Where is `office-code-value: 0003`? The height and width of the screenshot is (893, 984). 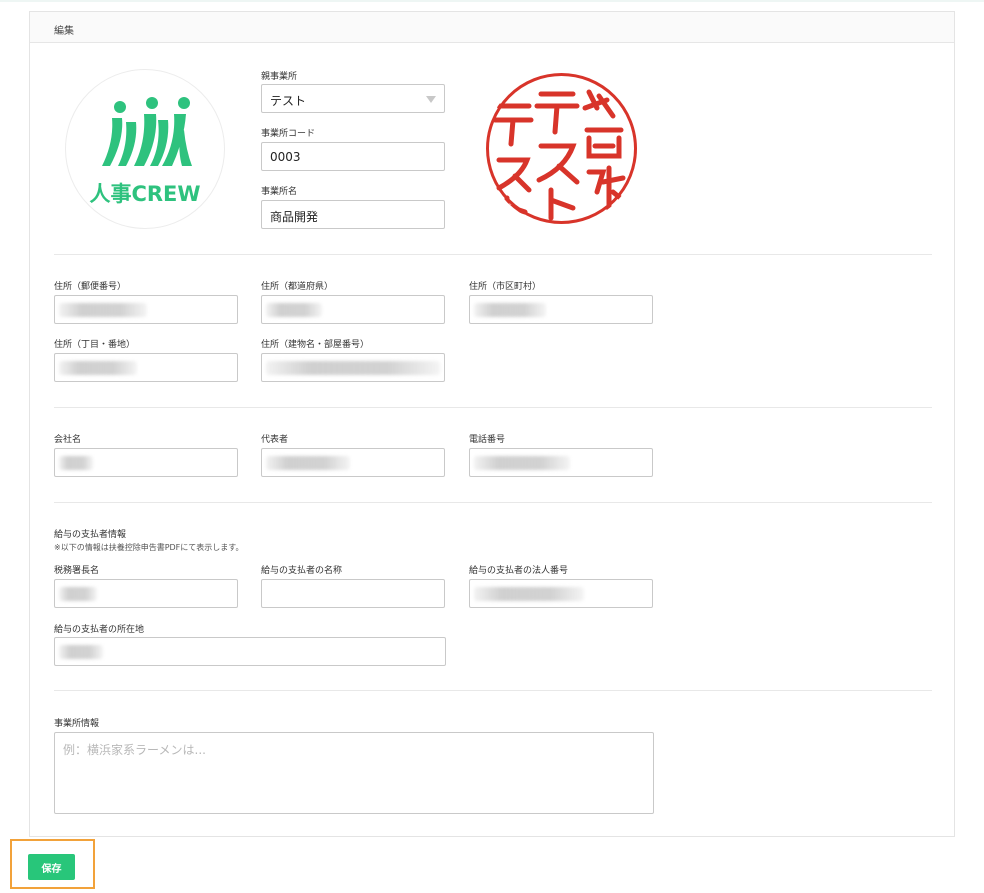 office-code-value: 0003 is located at coordinates (285, 157).